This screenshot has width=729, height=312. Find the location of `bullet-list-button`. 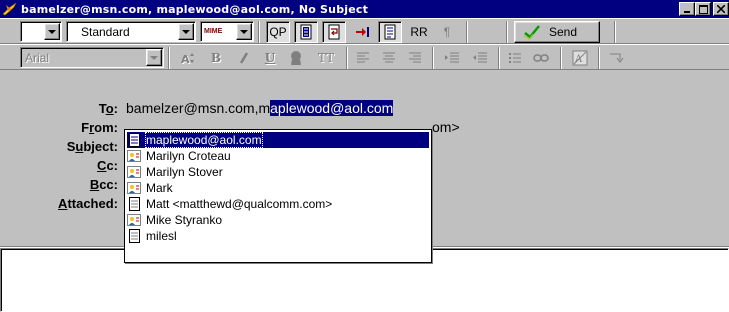

bullet-list-button is located at coordinates (515, 58).